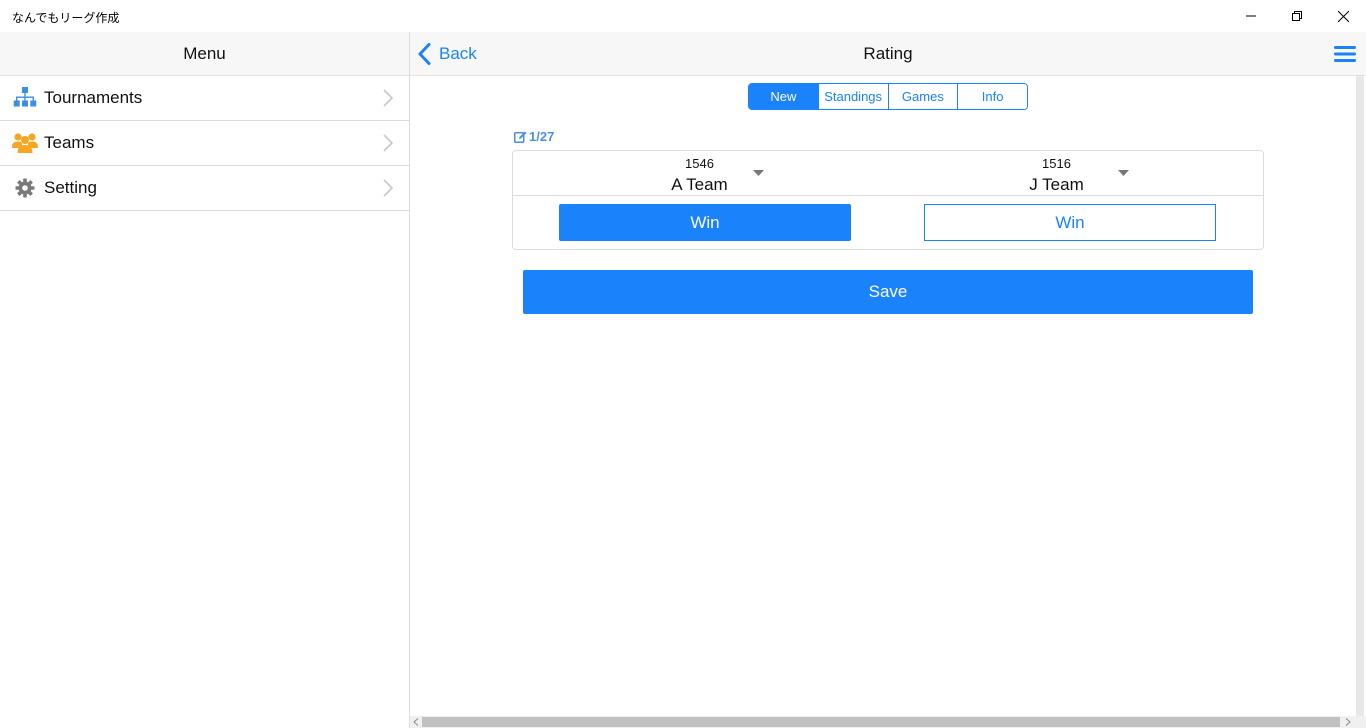  I want to click on right-team-selector: 1516 J Team, so click(1075, 173).